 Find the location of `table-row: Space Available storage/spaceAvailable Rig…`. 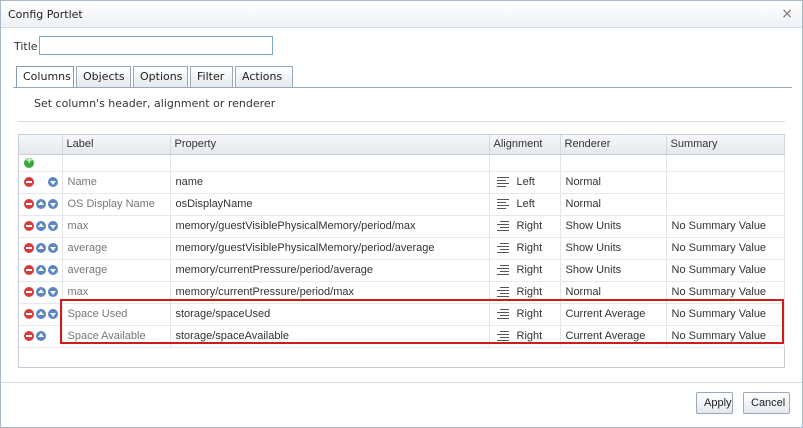

table-row: Space Available storage/spaceAvailable Rig… is located at coordinates (402, 336).